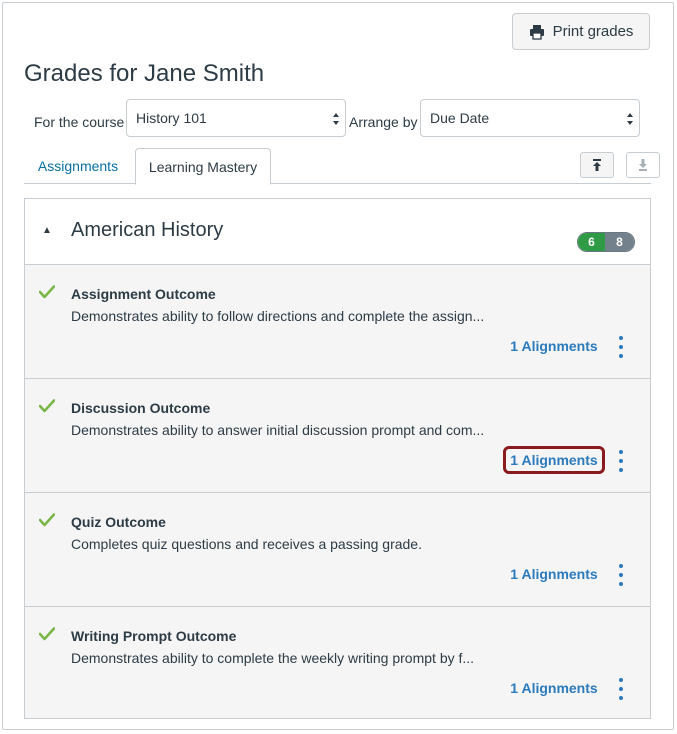  What do you see at coordinates (118, 522) in the screenshot?
I see `outcome-title: Quiz Outcome` at bounding box center [118, 522].